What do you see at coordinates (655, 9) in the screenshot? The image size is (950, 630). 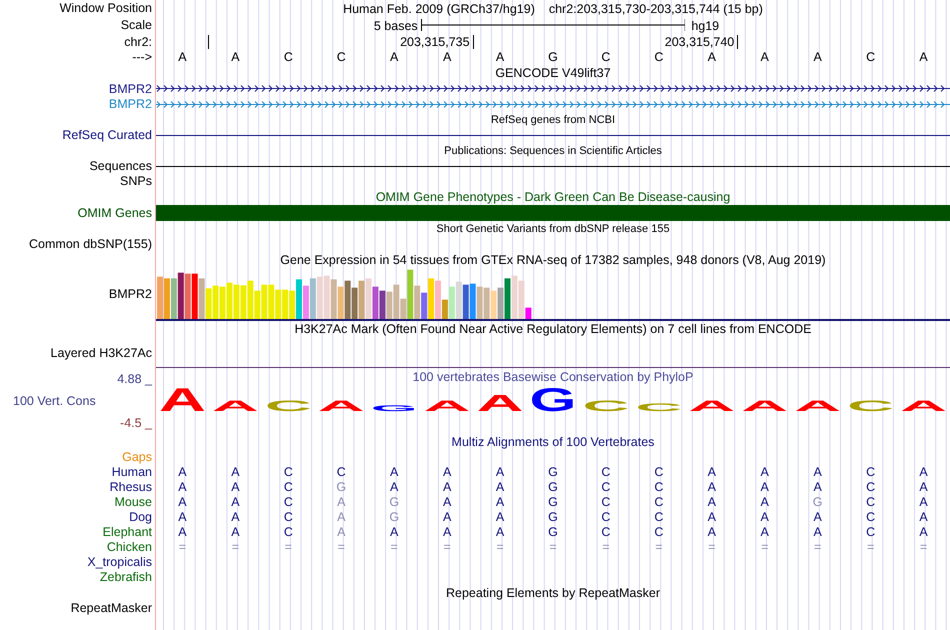 I see `position-text: chr2:203,315,730-203,315,744 (15 bp)` at bounding box center [655, 9].